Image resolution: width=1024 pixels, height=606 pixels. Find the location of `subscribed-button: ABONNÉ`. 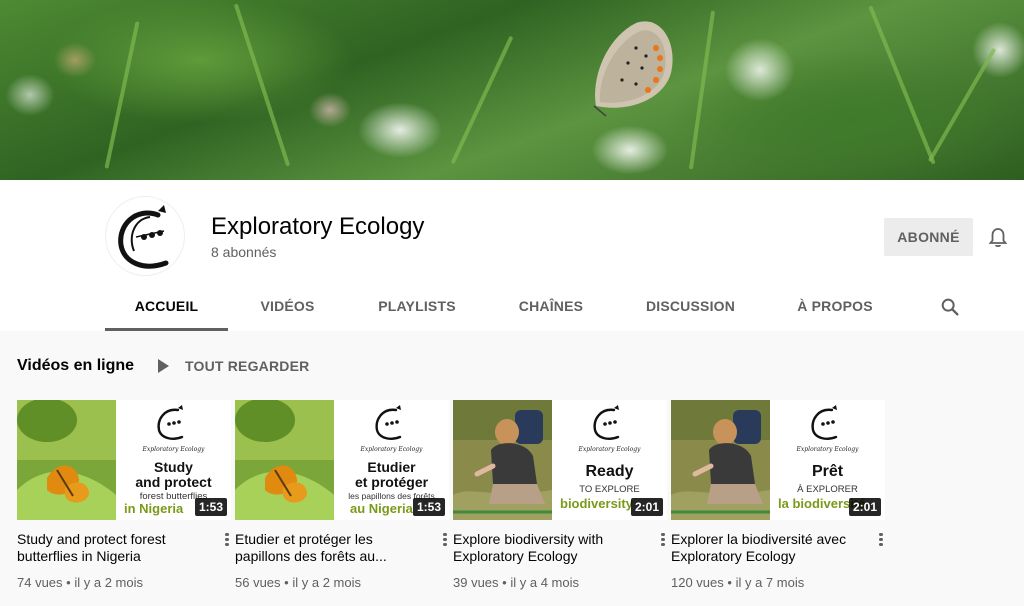

subscribed-button: ABONNÉ is located at coordinates (928, 237).